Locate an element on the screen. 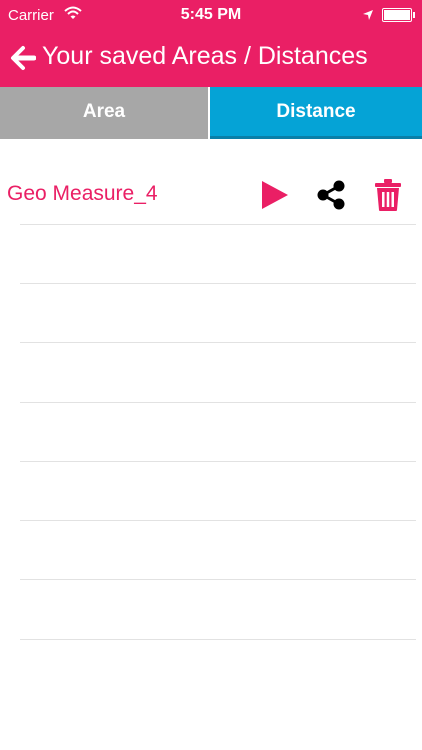 The width and height of the screenshot is (422, 750). trash-icon is located at coordinates (388, 195).